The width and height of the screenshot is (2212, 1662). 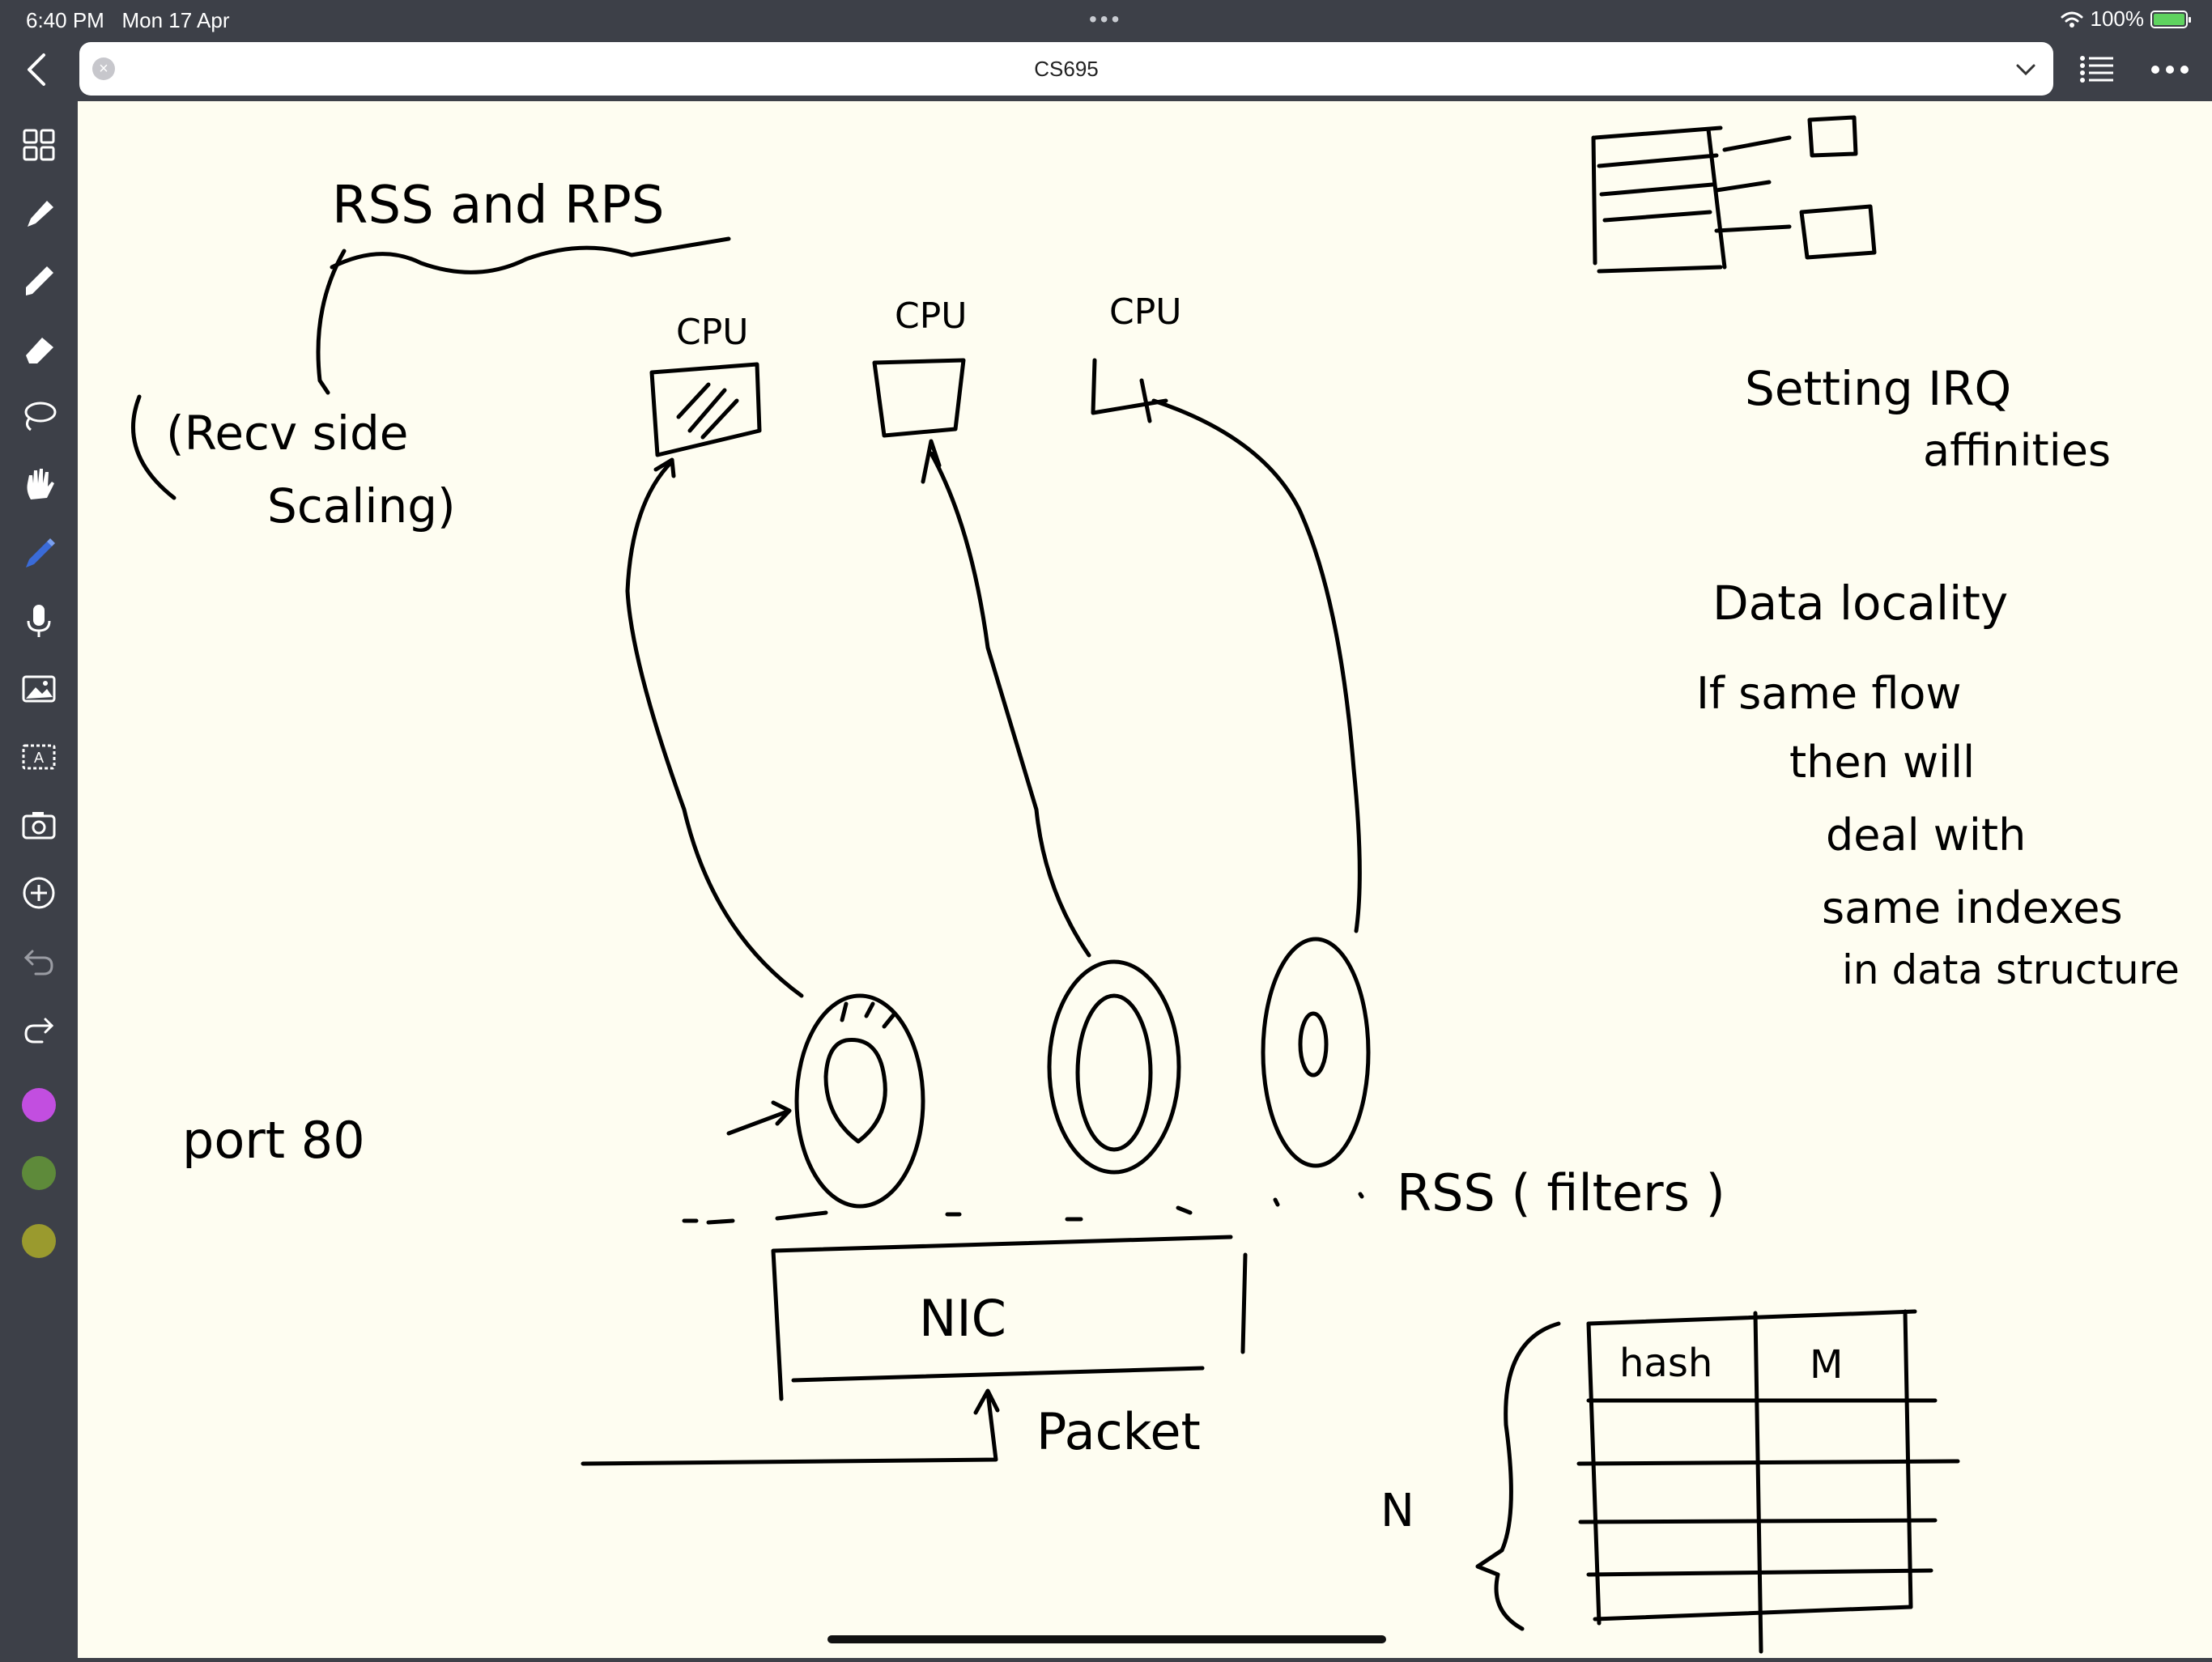 What do you see at coordinates (1827, 1365) in the screenshot?
I see `table-col-m: M` at bounding box center [1827, 1365].